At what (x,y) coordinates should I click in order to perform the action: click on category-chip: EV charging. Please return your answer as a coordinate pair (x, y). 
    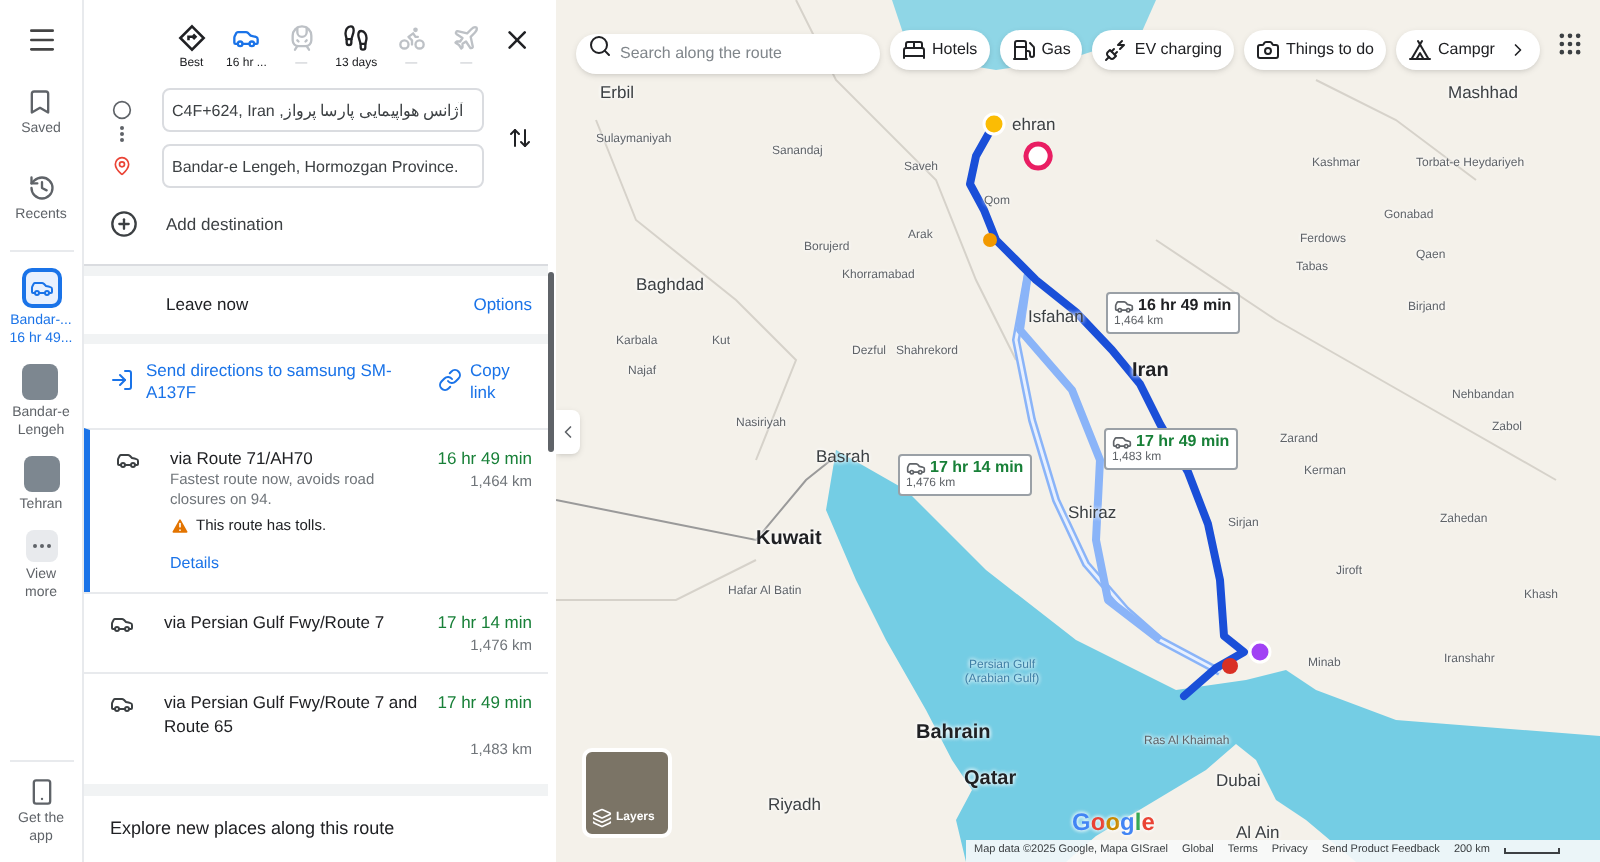
    Looking at the image, I should click on (1163, 50).